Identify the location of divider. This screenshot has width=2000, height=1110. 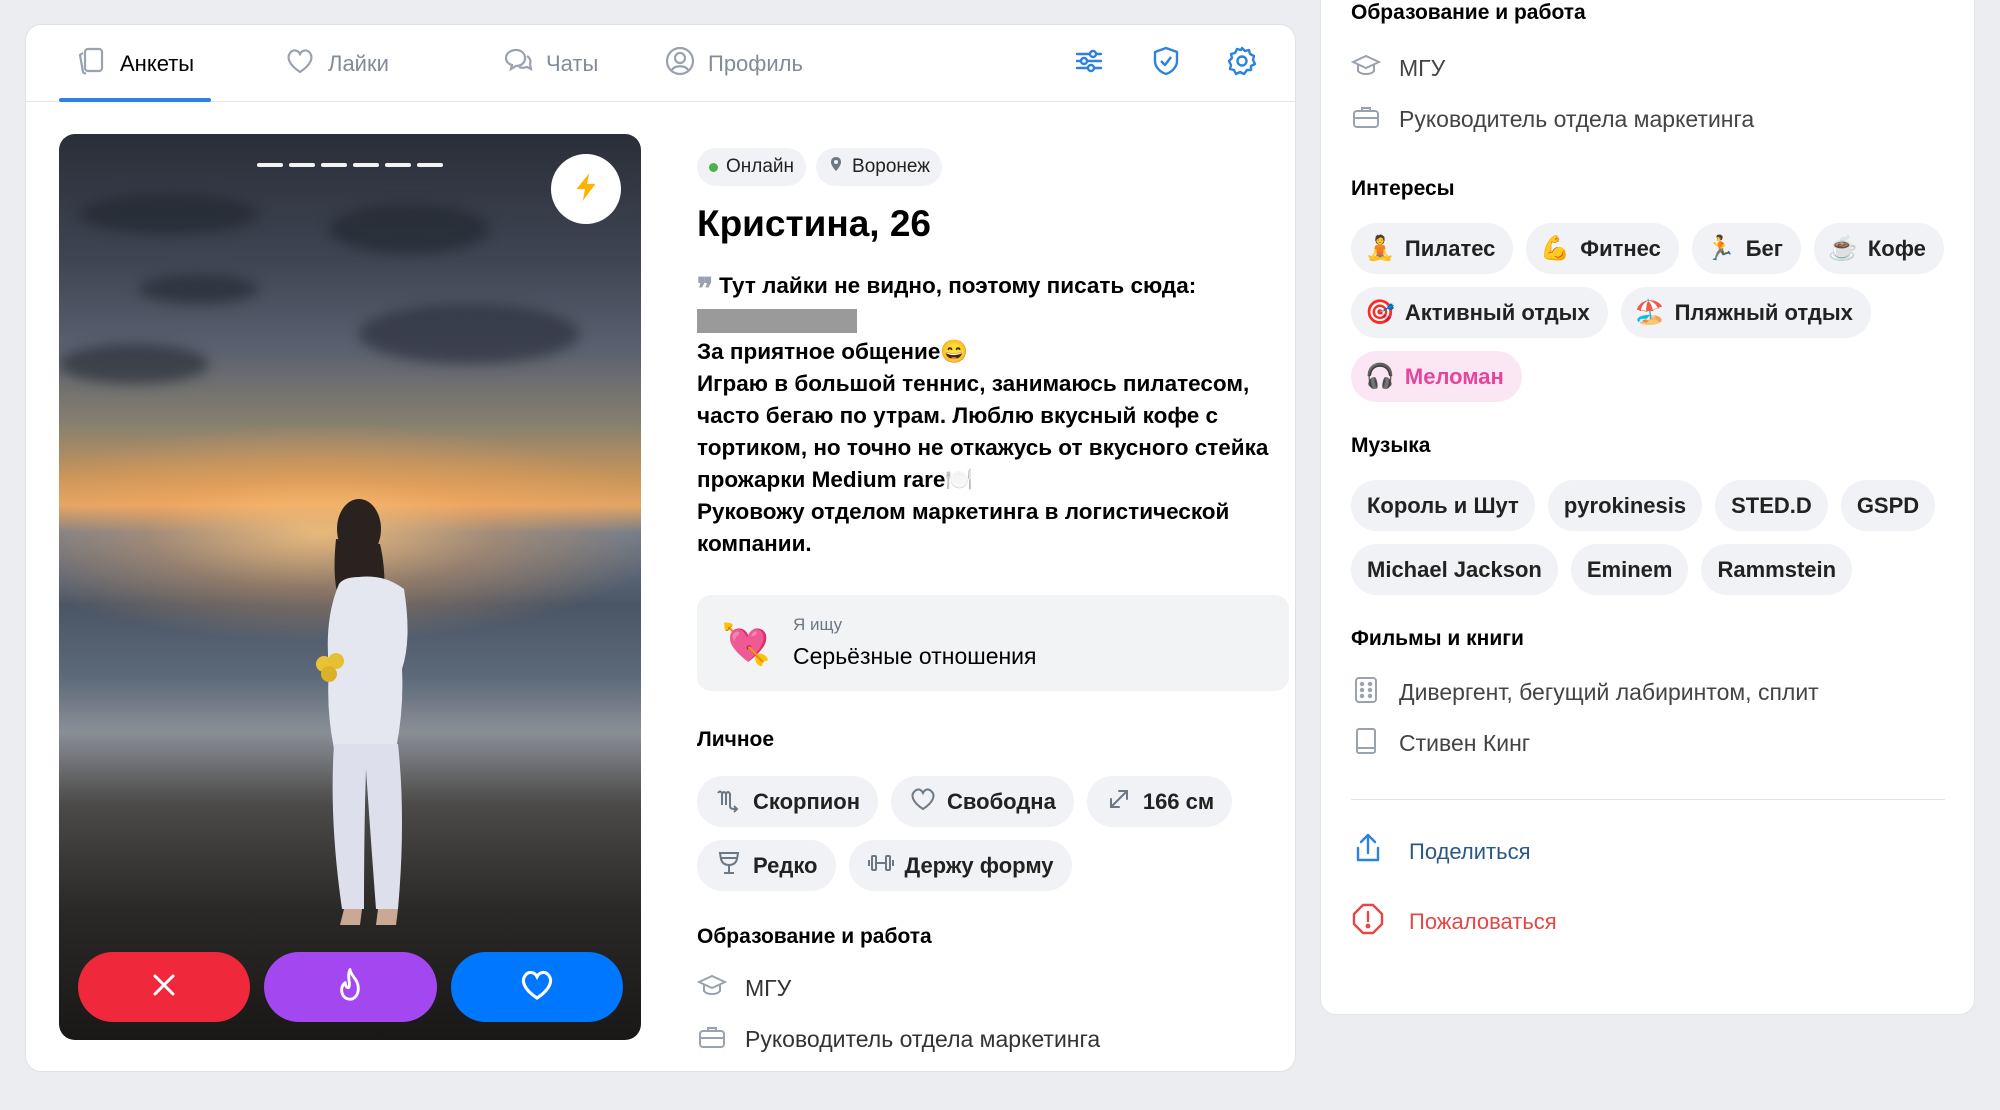
(1648, 799).